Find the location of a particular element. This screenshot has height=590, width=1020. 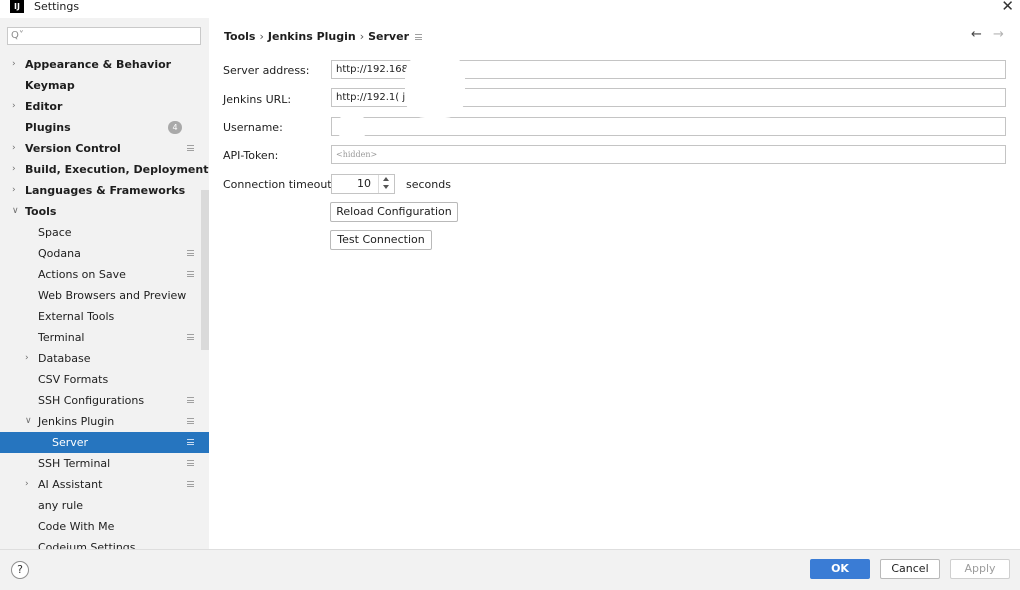

breadcrumb-item: Server is located at coordinates (388, 36).